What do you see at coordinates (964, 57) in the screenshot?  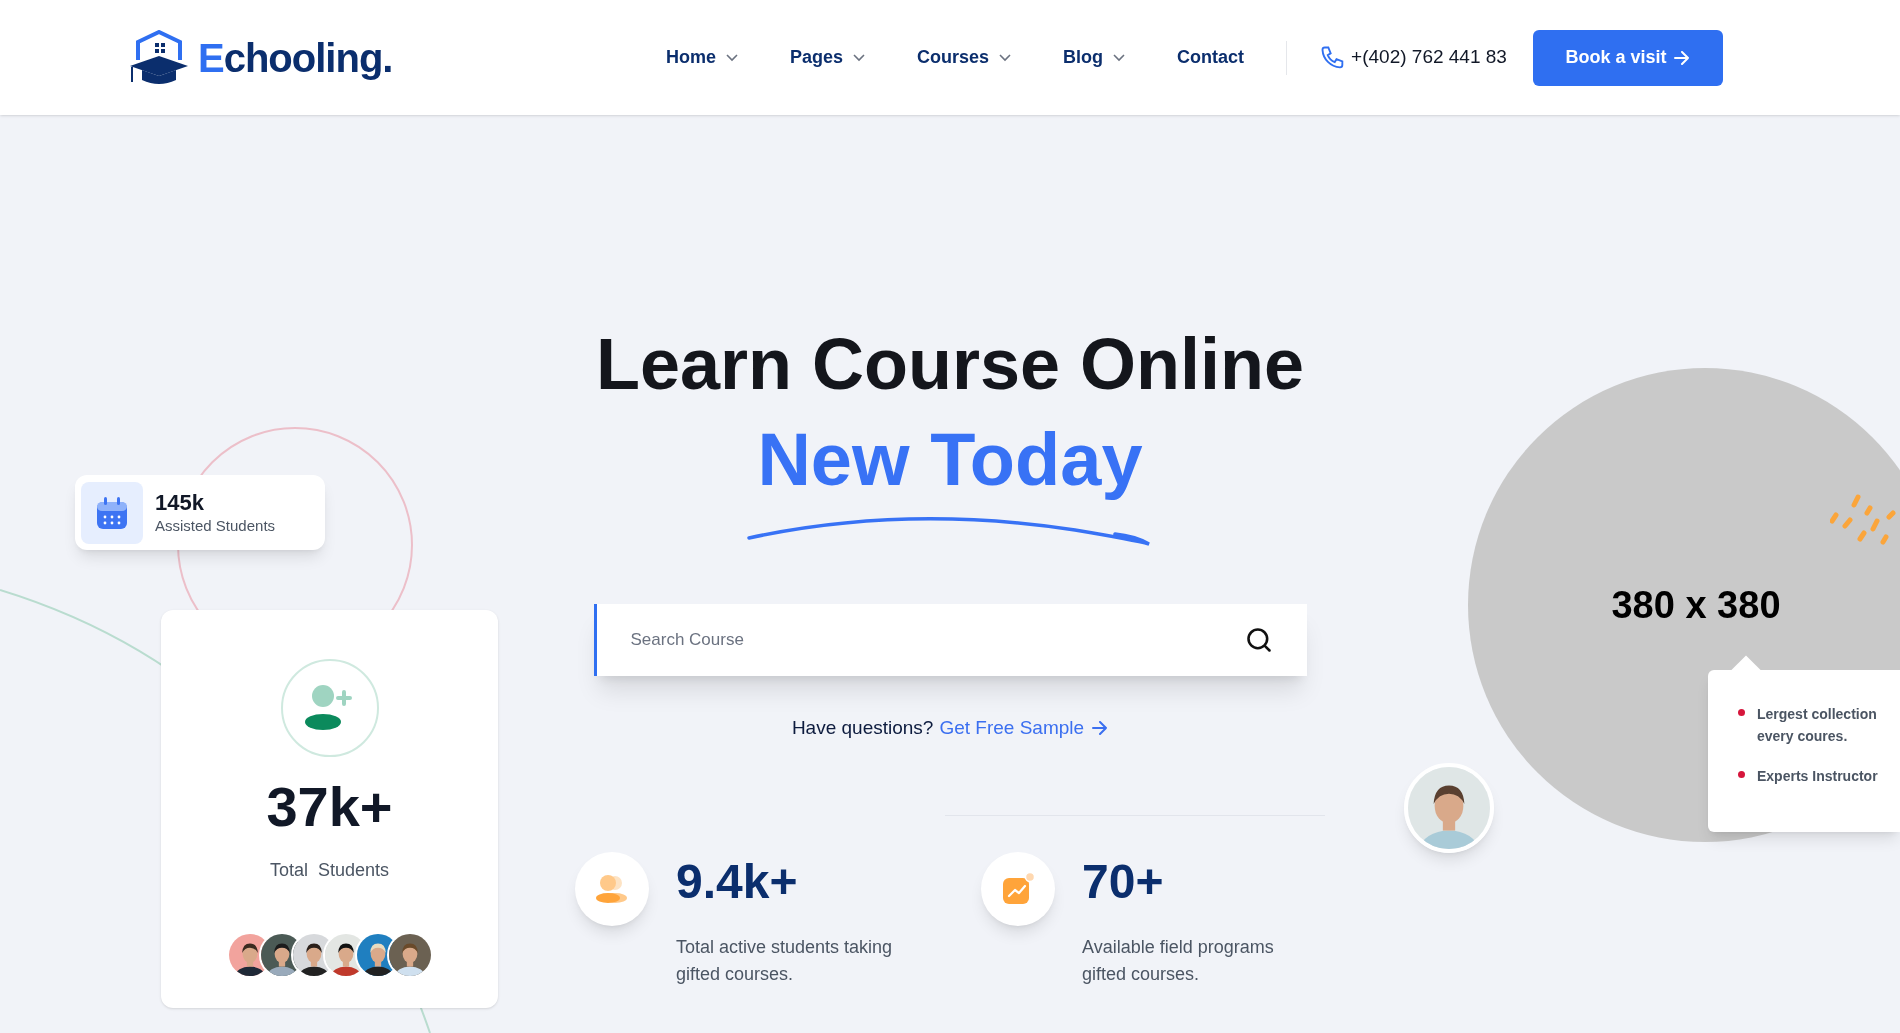 I see `nav-link: Courses` at bounding box center [964, 57].